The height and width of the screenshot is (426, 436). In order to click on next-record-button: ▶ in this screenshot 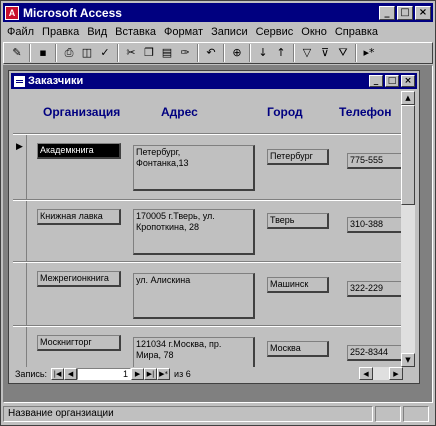, I will do `click(138, 374)`.